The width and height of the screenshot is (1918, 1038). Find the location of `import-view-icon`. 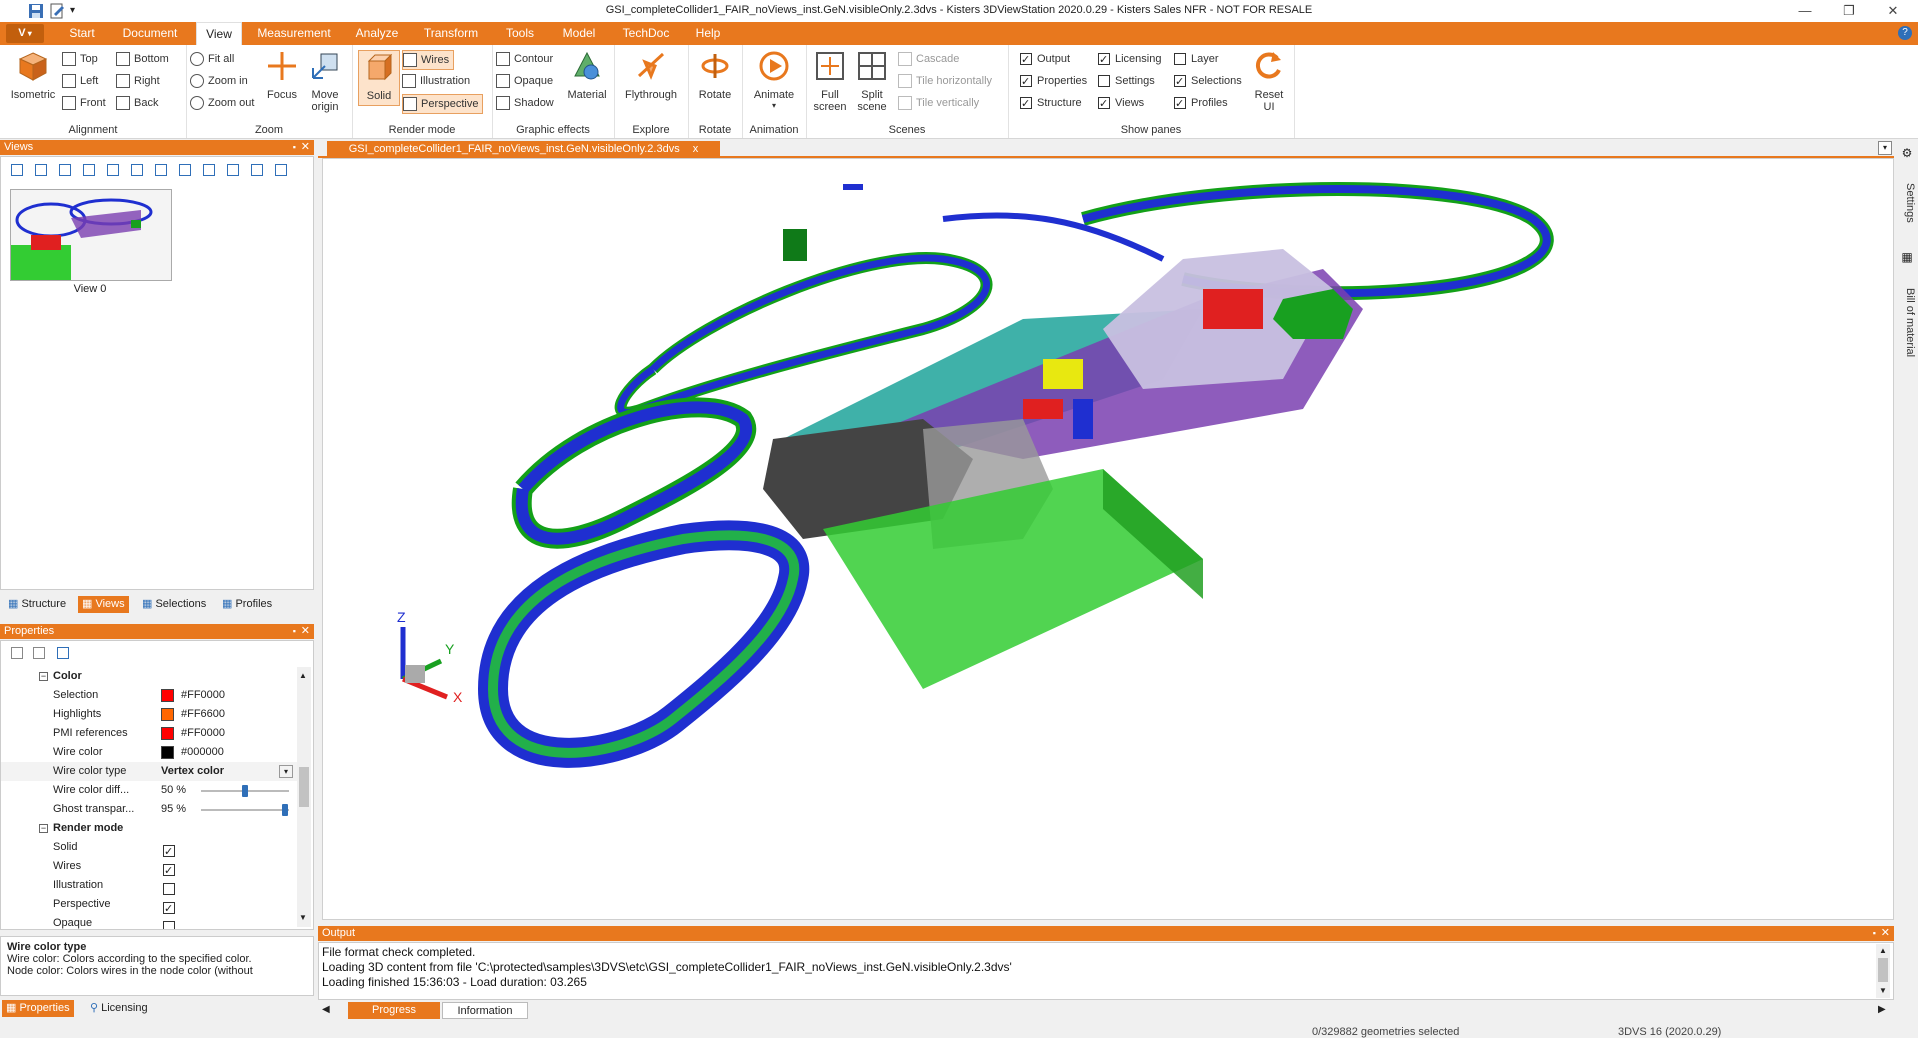

import-view-icon is located at coordinates (209, 170).